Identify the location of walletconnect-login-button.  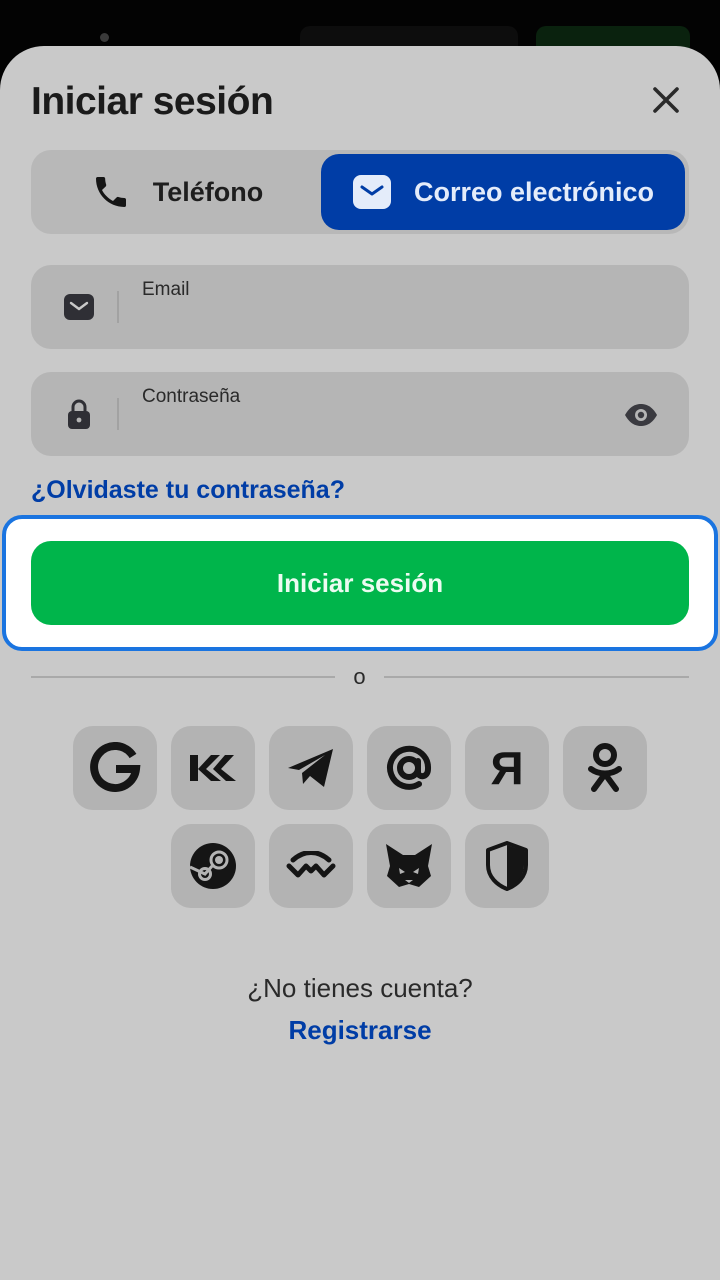
(311, 866).